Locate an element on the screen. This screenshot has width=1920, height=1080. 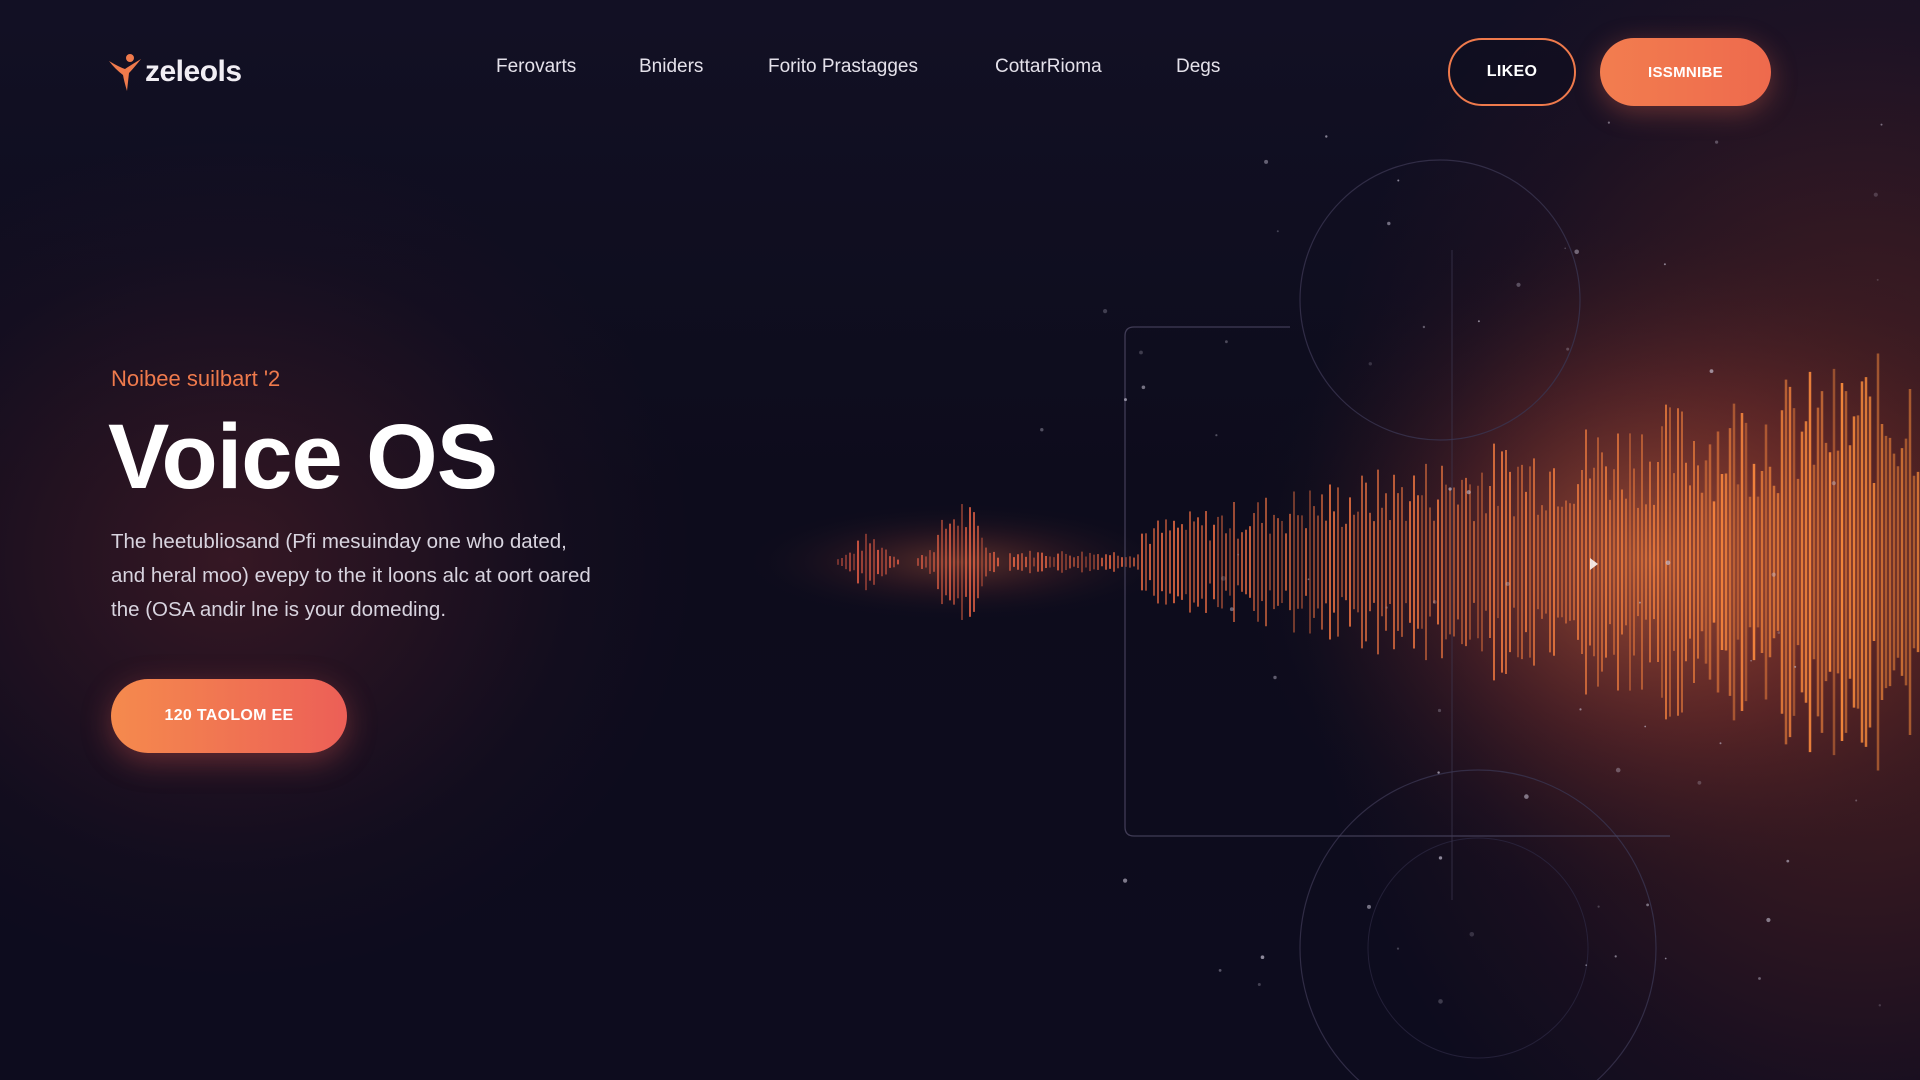
login-button: LIKEO is located at coordinates (1512, 72).